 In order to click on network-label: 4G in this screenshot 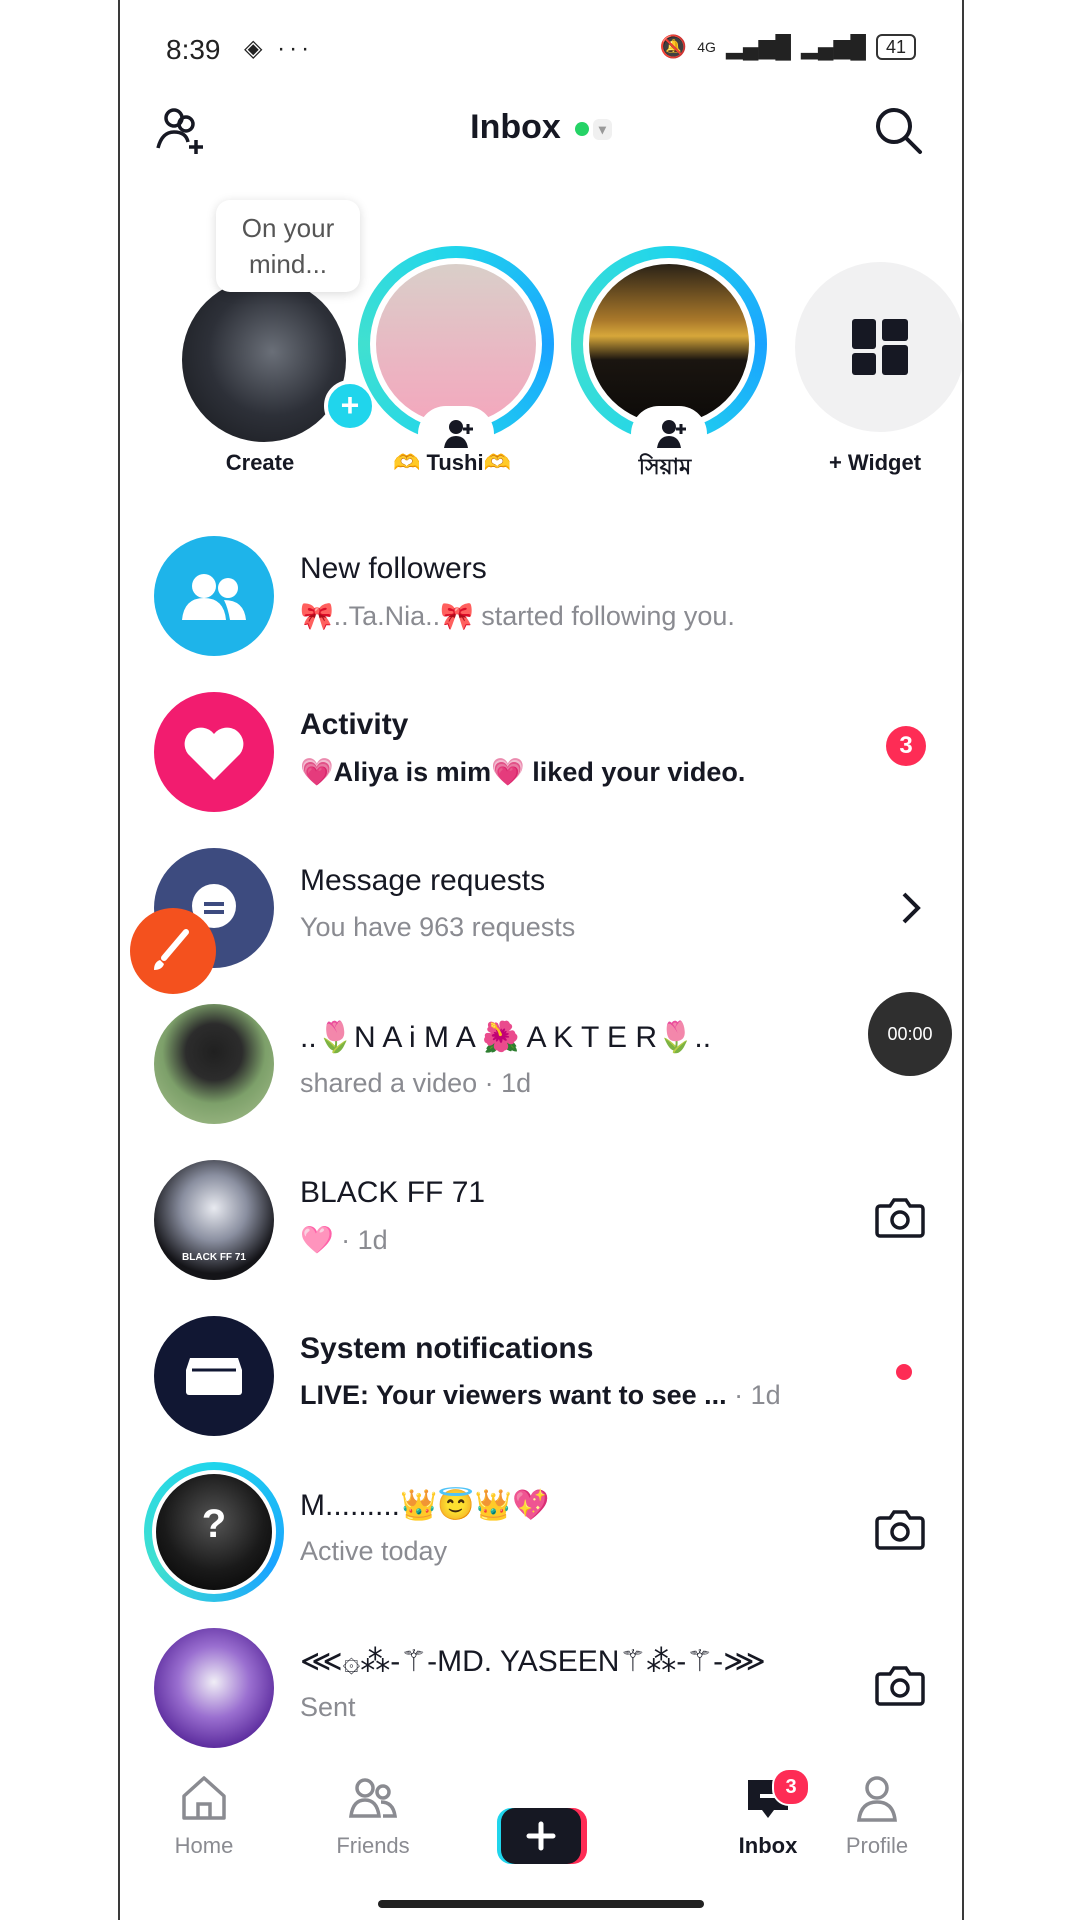, I will do `click(706, 47)`.